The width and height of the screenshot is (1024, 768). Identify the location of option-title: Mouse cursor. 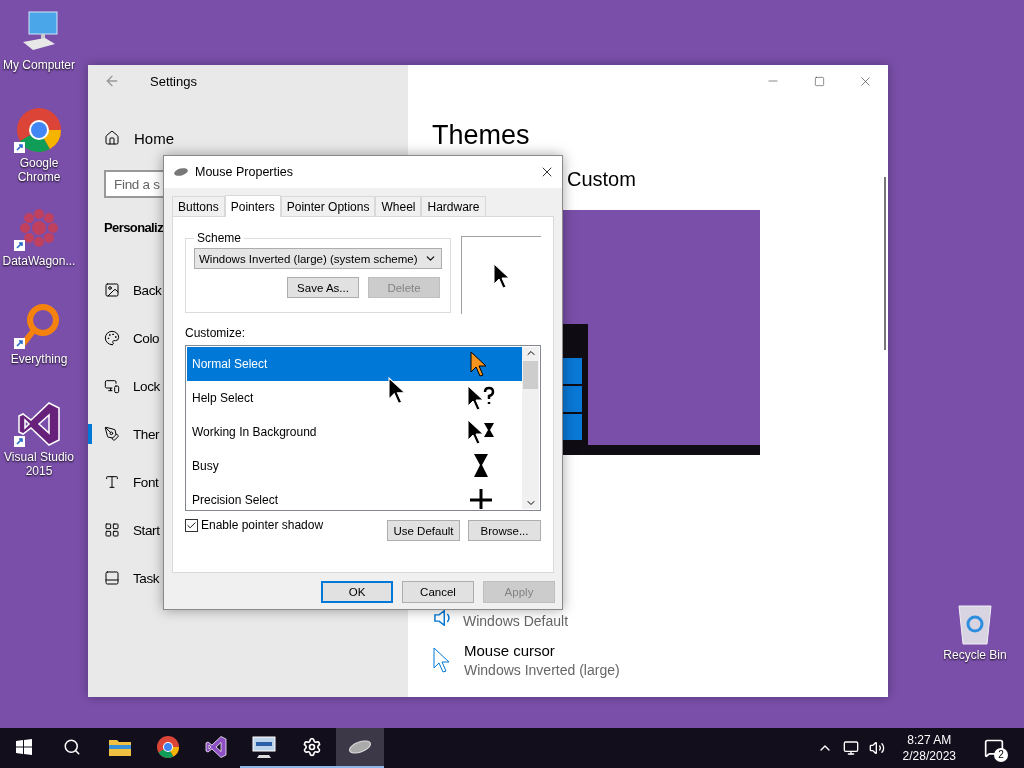
(542, 651).